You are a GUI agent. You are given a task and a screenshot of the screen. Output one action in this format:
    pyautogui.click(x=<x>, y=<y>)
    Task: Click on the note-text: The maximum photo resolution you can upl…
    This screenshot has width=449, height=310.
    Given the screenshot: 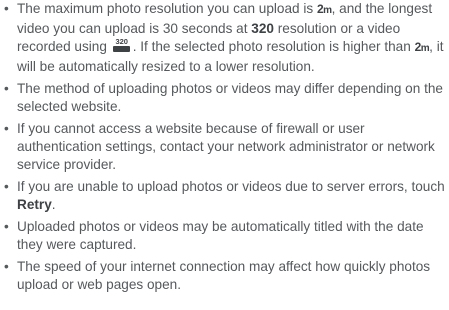 What is the action you would take?
    pyautogui.click(x=167, y=8)
    